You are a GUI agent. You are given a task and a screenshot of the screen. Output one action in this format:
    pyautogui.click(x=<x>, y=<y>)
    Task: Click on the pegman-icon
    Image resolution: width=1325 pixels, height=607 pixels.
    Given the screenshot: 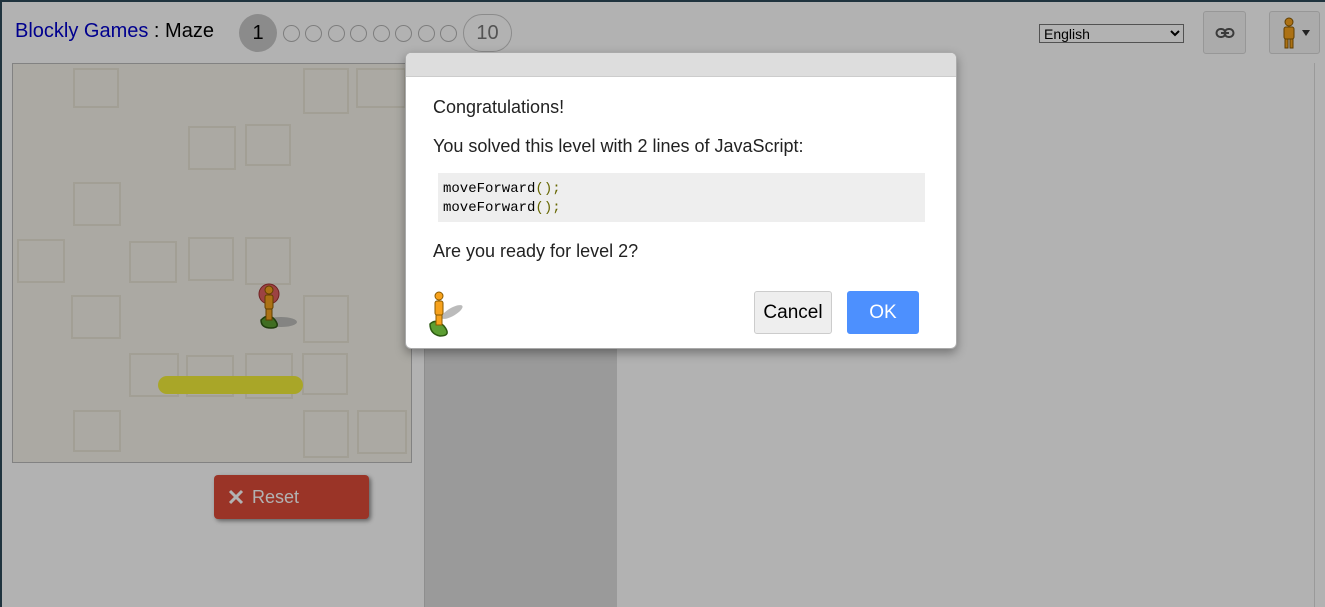 What is the action you would take?
    pyautogui.click(x=446, y=314)
    